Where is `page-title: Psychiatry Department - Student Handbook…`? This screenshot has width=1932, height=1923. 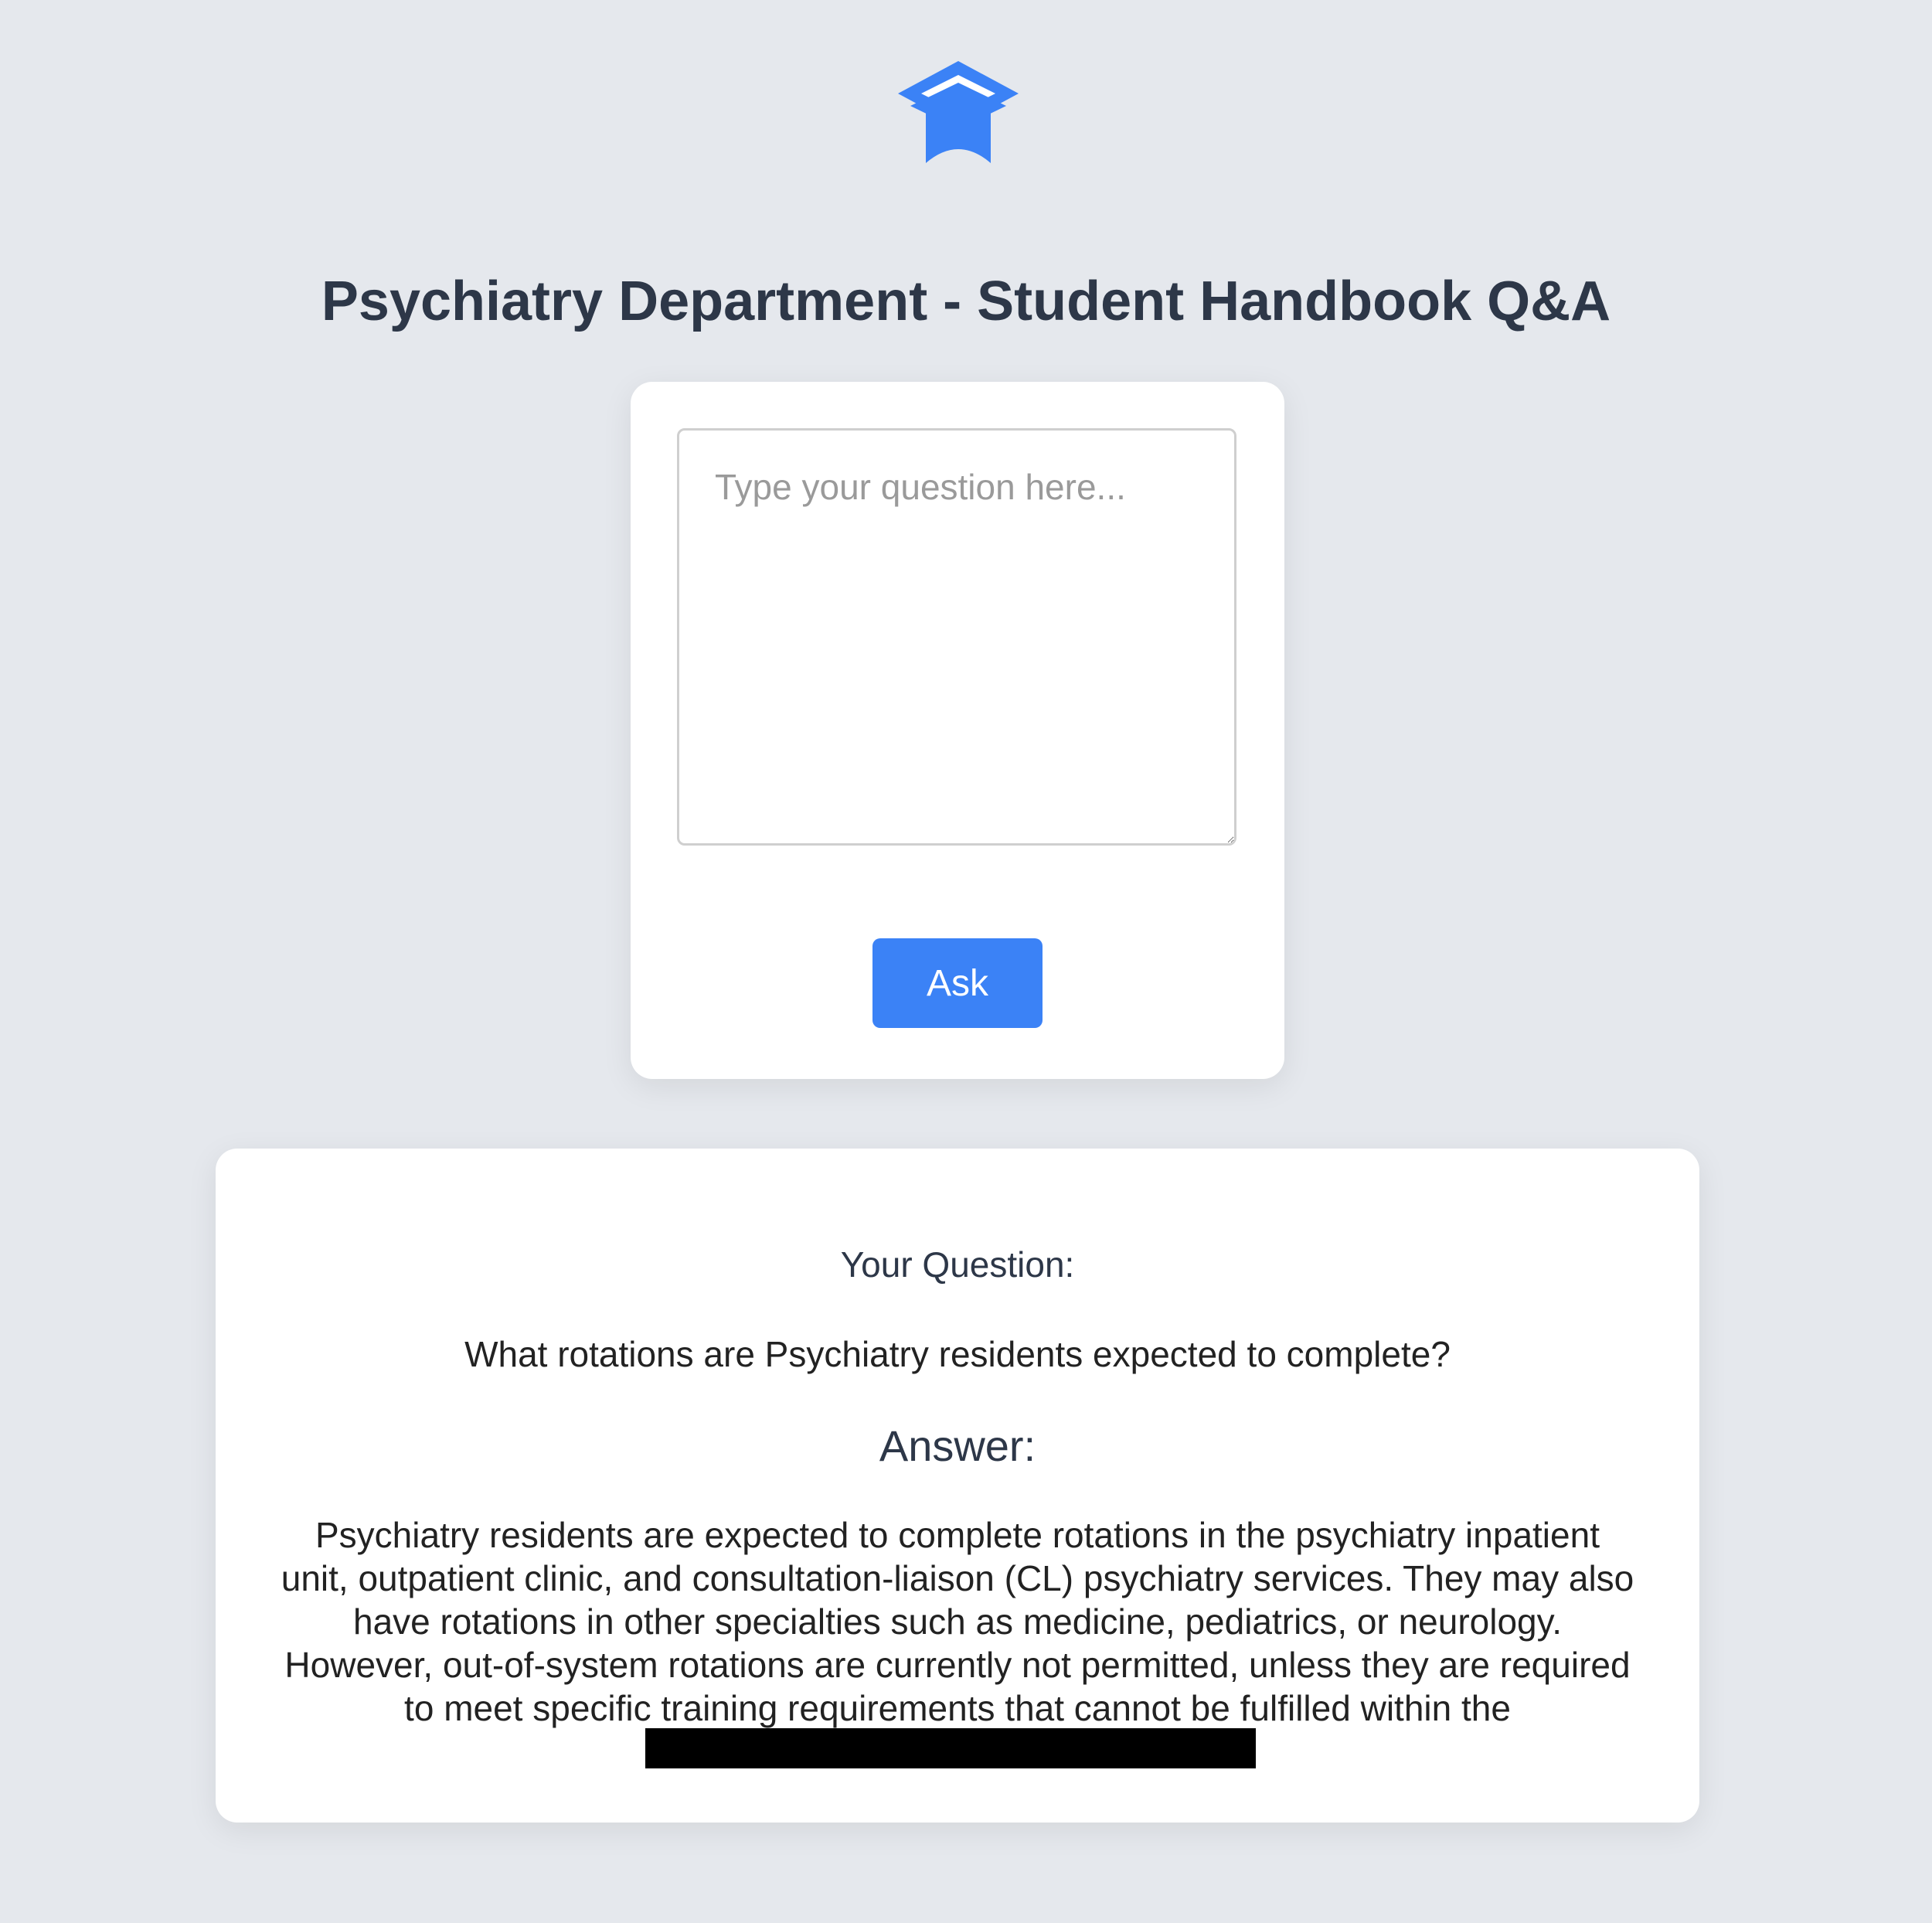 page-title: Psychiatry Department - Student Handbook… is located at coordinates (966, 301).